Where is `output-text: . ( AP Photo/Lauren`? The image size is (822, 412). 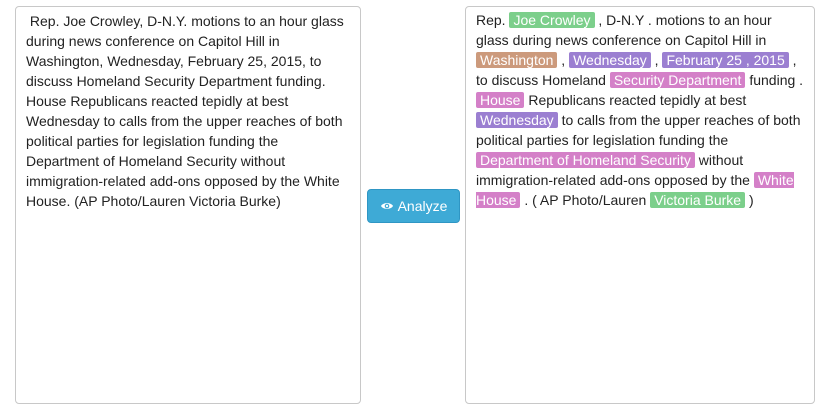
output-text: . ( AP Photo/Lauren is located at coordinates (585, 200).